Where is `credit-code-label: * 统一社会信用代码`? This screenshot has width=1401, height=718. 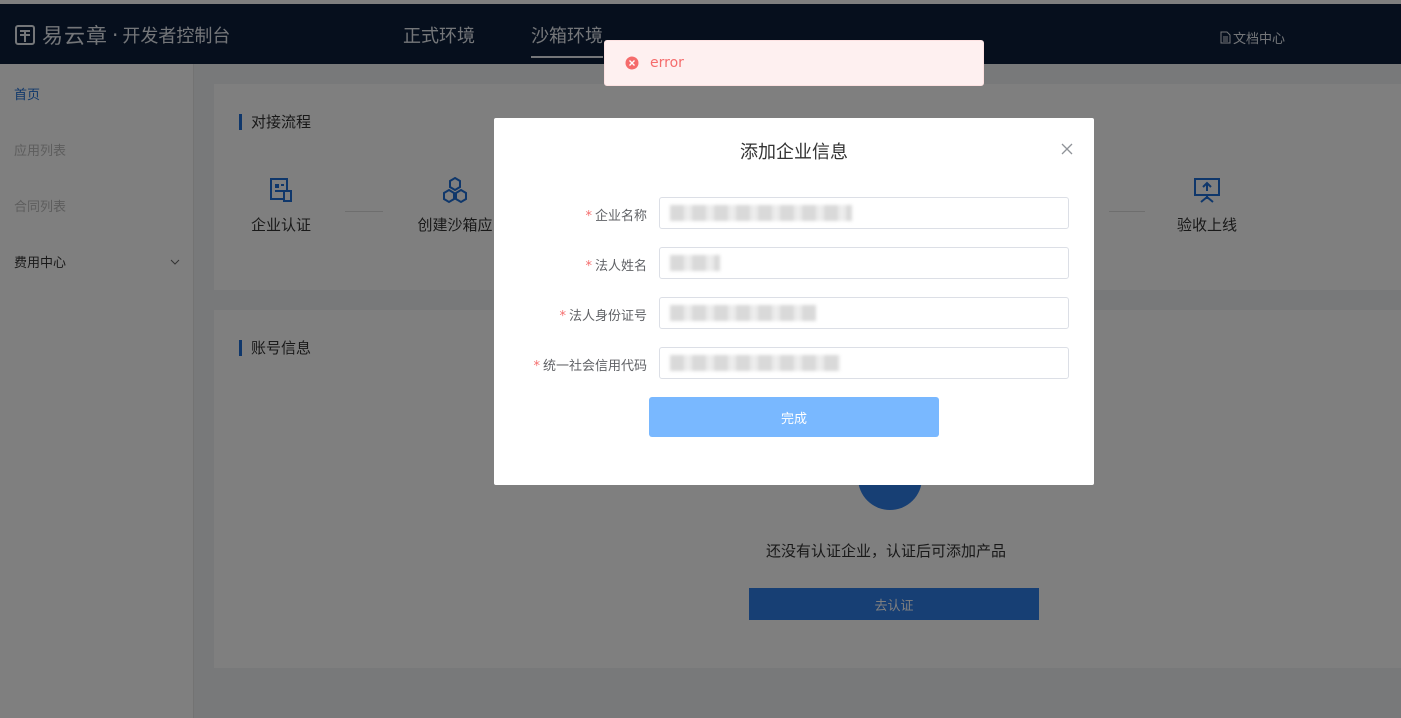
credit-code-label: * 统一社会信用代码 is located at coordinates (590, 364).